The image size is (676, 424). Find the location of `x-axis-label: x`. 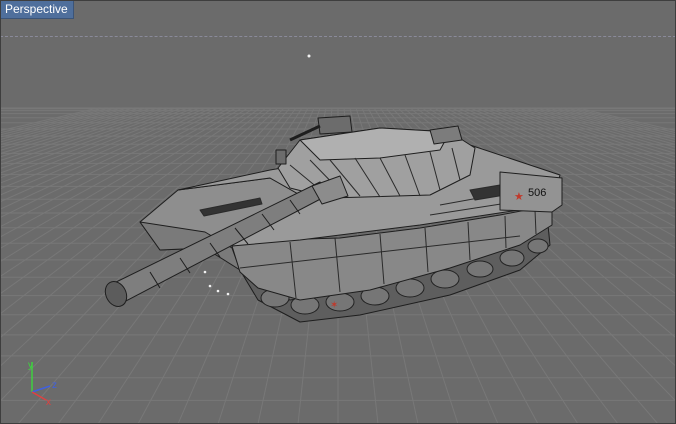

x-axis-label: x is located at coordinates (48, 401).